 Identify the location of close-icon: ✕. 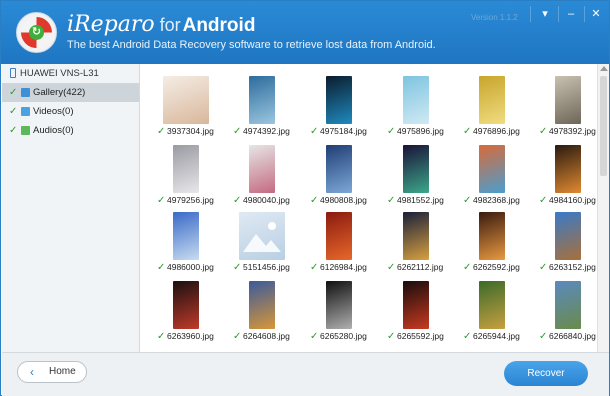
(596, 14).